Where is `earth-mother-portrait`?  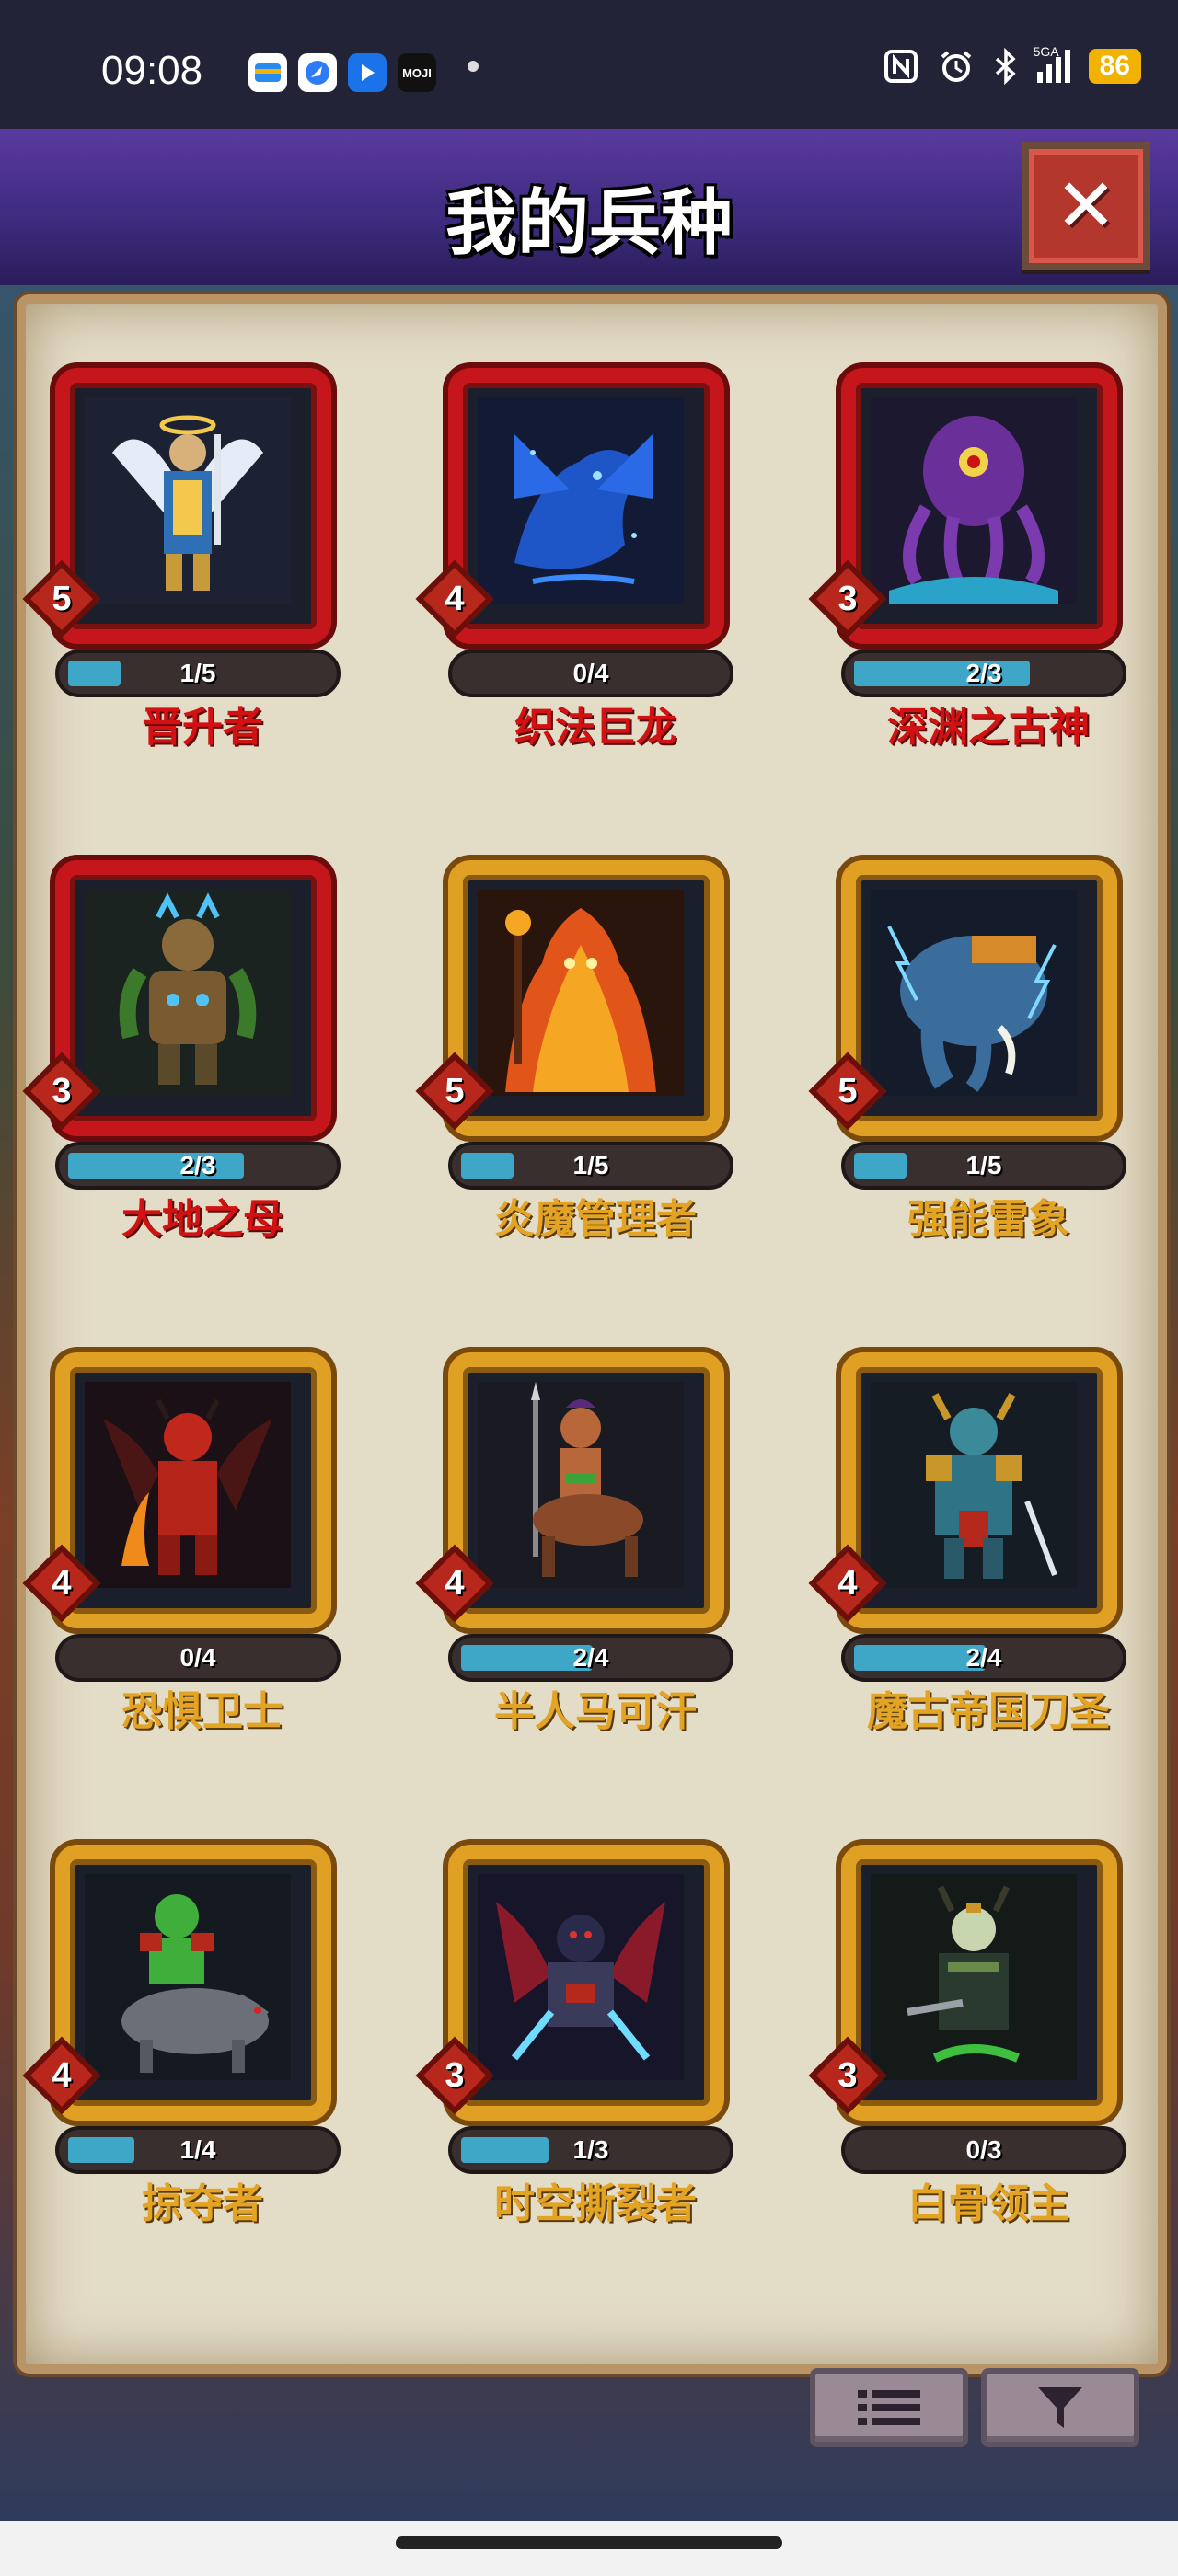
earth-mother-portrait is located at coordinates (188, 993).